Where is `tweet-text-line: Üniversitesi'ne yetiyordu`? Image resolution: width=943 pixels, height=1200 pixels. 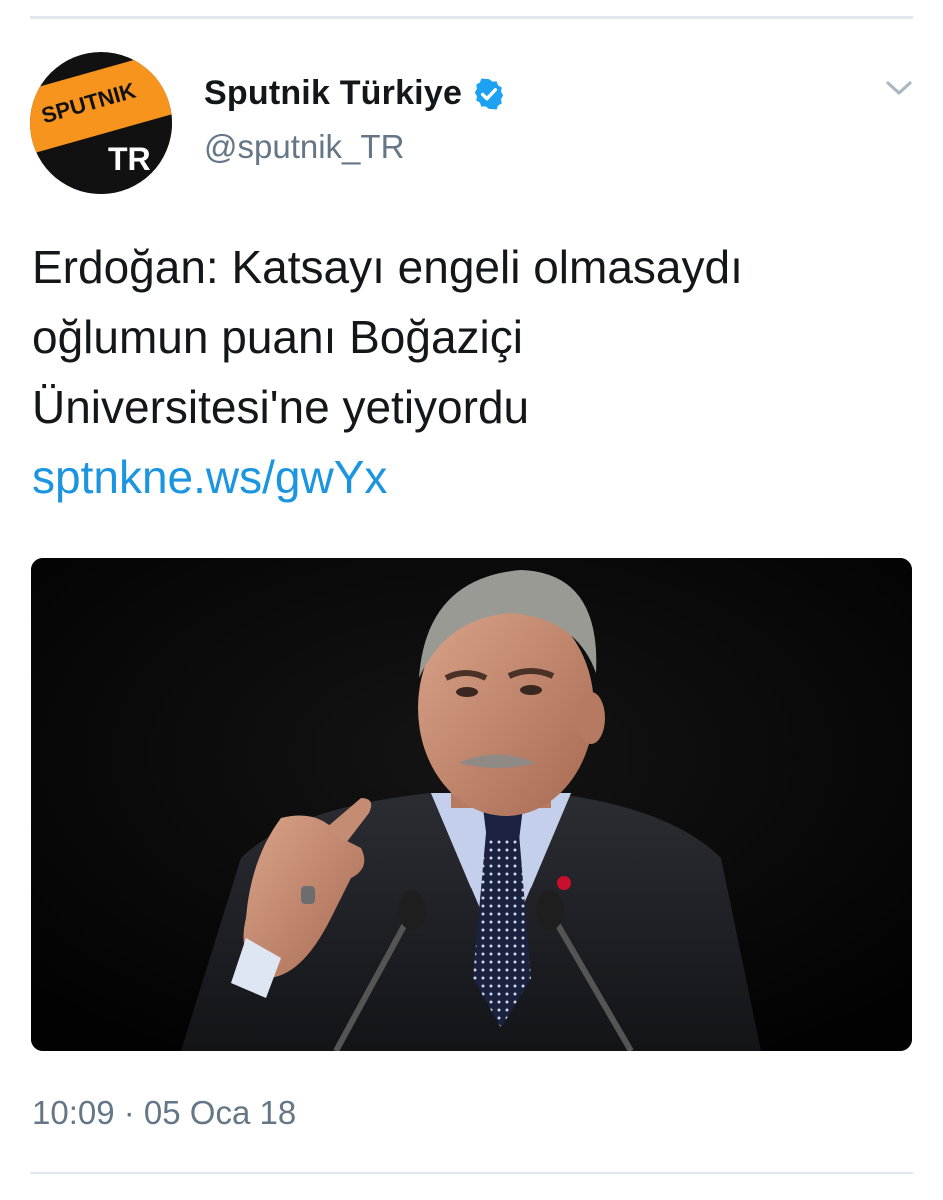
tweet-text-line: Üniversitesi'ne yetiyordu is located at coordinates (281, 407).